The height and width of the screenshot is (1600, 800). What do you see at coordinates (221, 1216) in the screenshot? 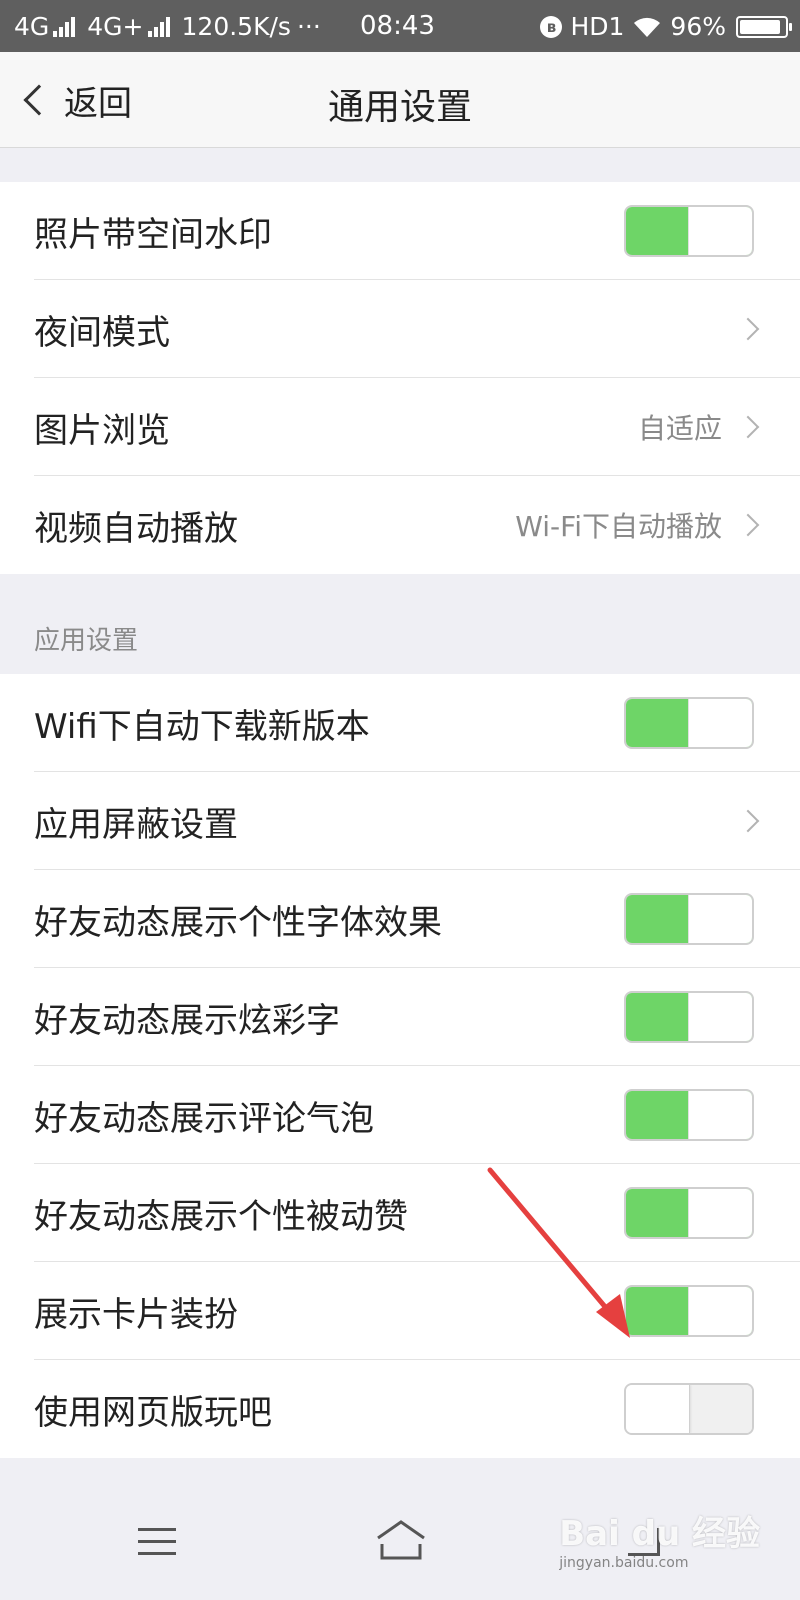
I see `setting-label: 好友动态展示个性被动赞` at bounding box center [221, 1216].